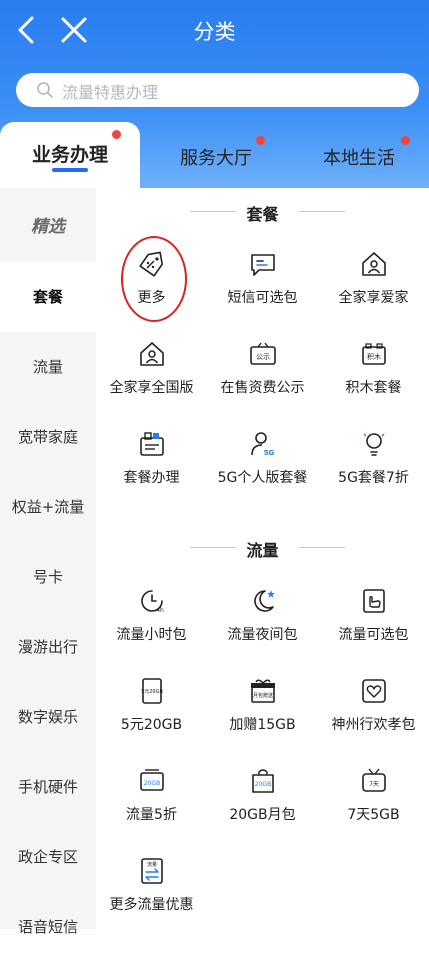  What do you see at coordinates (216, 158) in the screenshot?
I see `tab-label: 服务大厅` at bounding box center [216, 158].